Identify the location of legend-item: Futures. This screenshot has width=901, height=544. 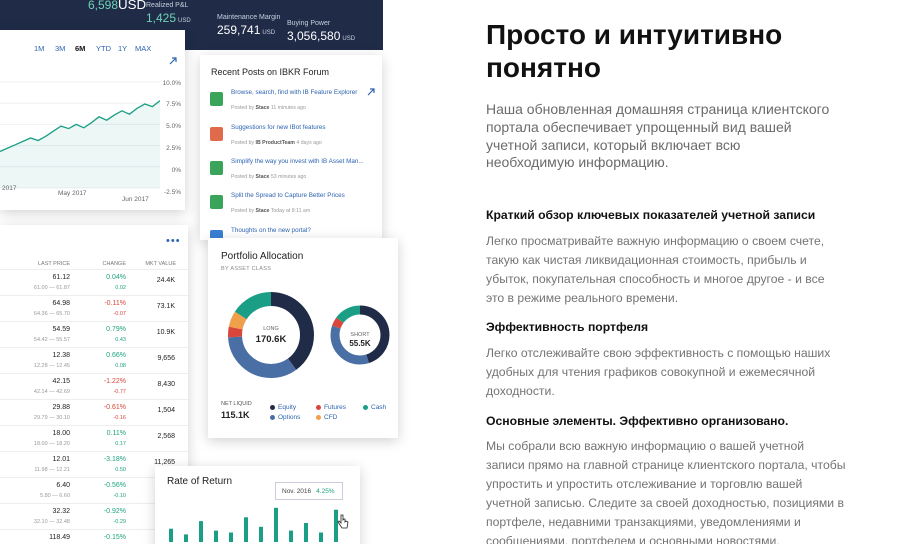
(331, 407).